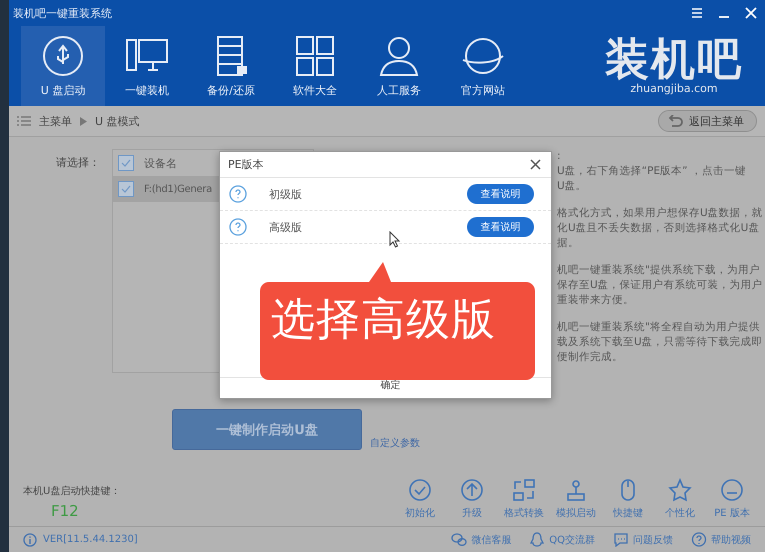  Describe the element at coordinates (383, 320) in the screenshot. I see `callout-text: 选择高级版` at that location.